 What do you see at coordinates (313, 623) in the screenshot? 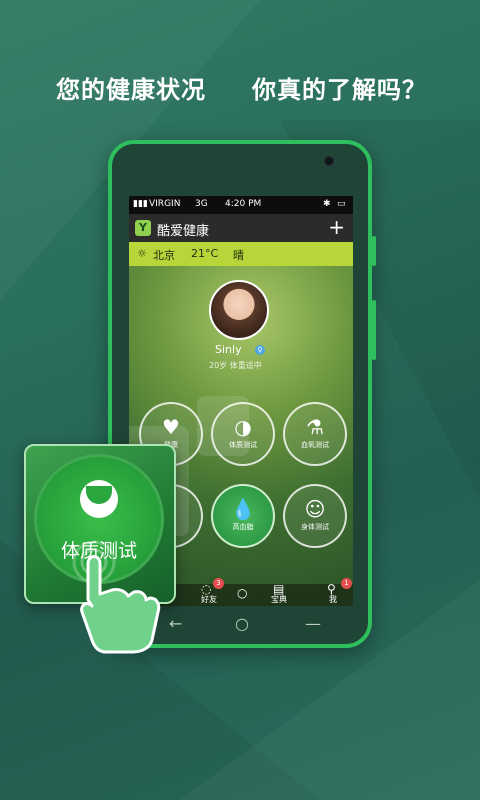
I see `menu-button: —` at bounding box center [313, 623].